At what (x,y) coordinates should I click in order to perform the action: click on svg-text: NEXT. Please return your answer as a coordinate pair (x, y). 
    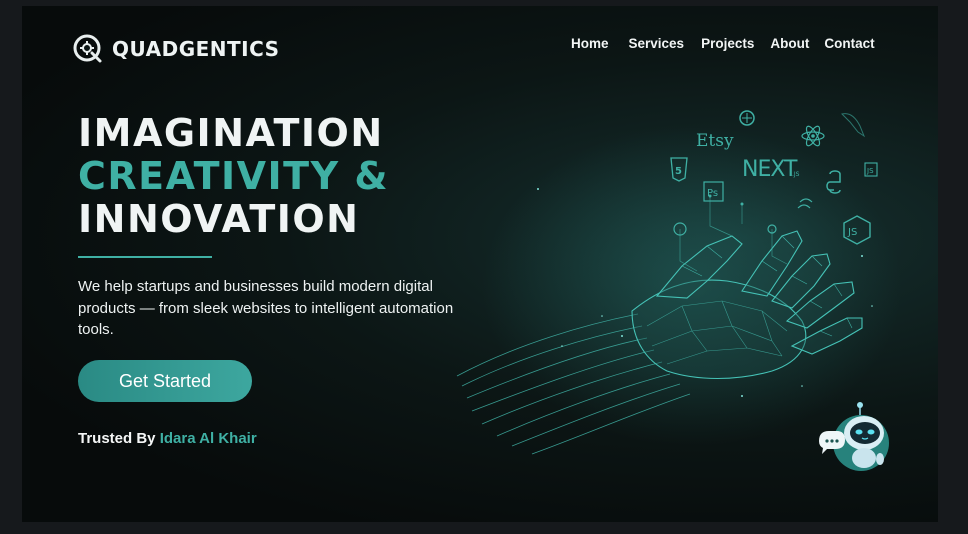
    Looking at the image, I should click on (770, 169).